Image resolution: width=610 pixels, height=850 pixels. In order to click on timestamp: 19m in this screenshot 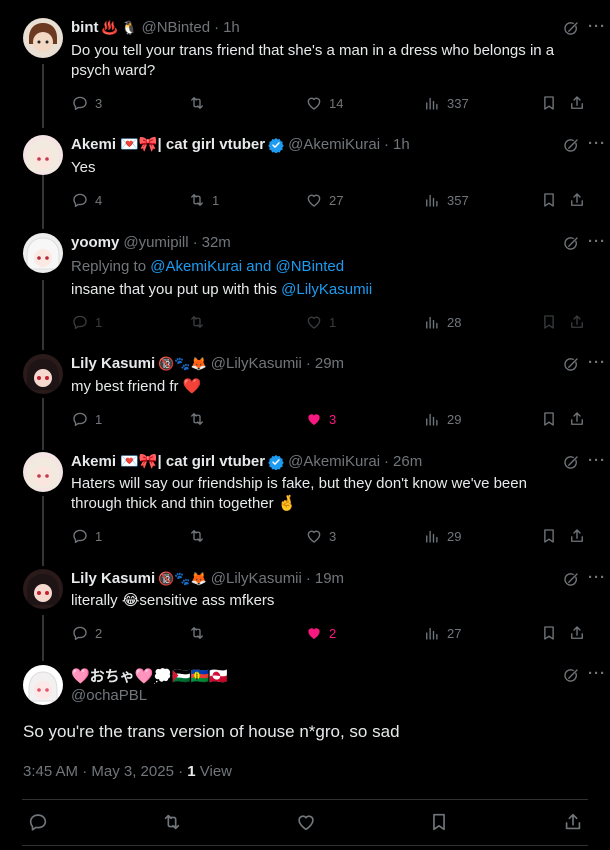, I will do `click(329, 579)`.